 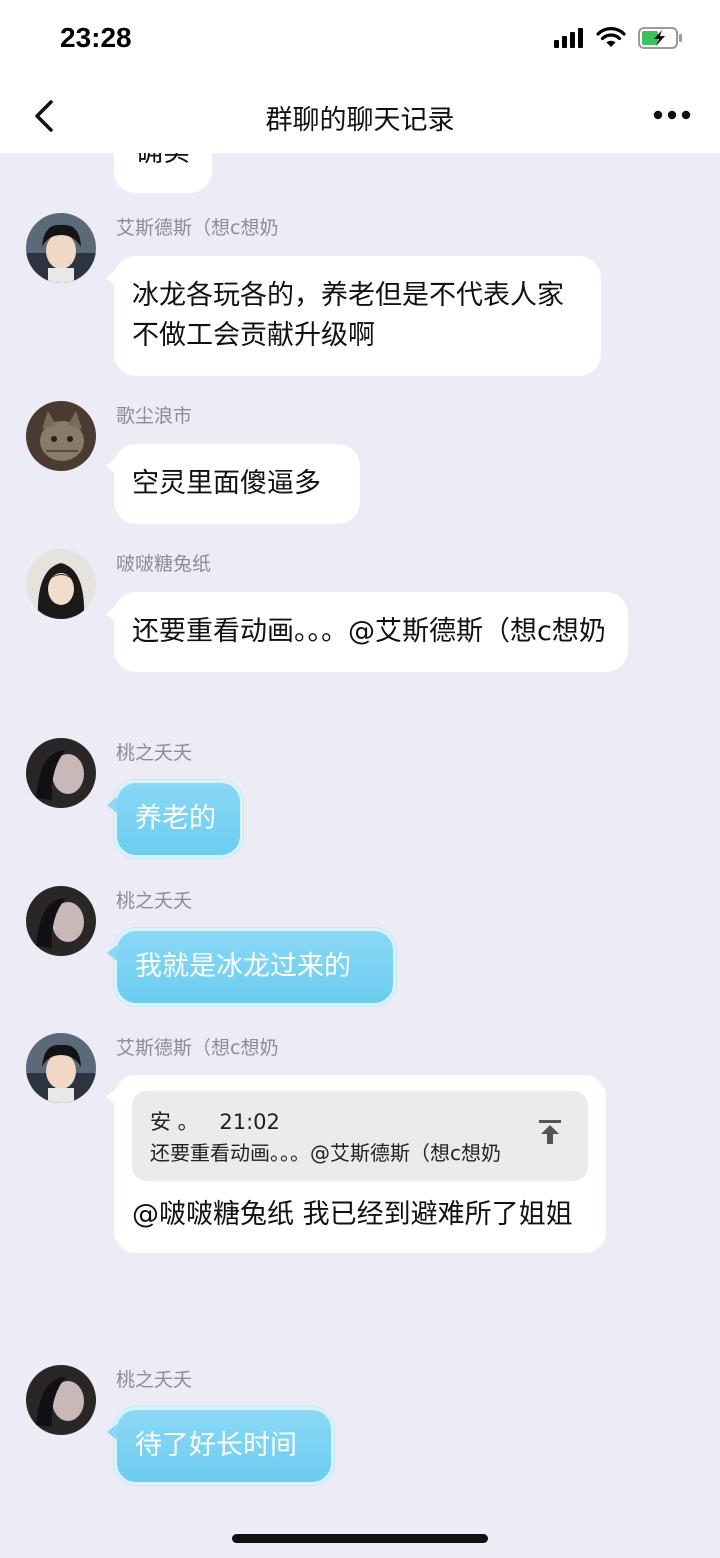 I want to click on message-bubble: 养老的, so click(x=175, y=819).